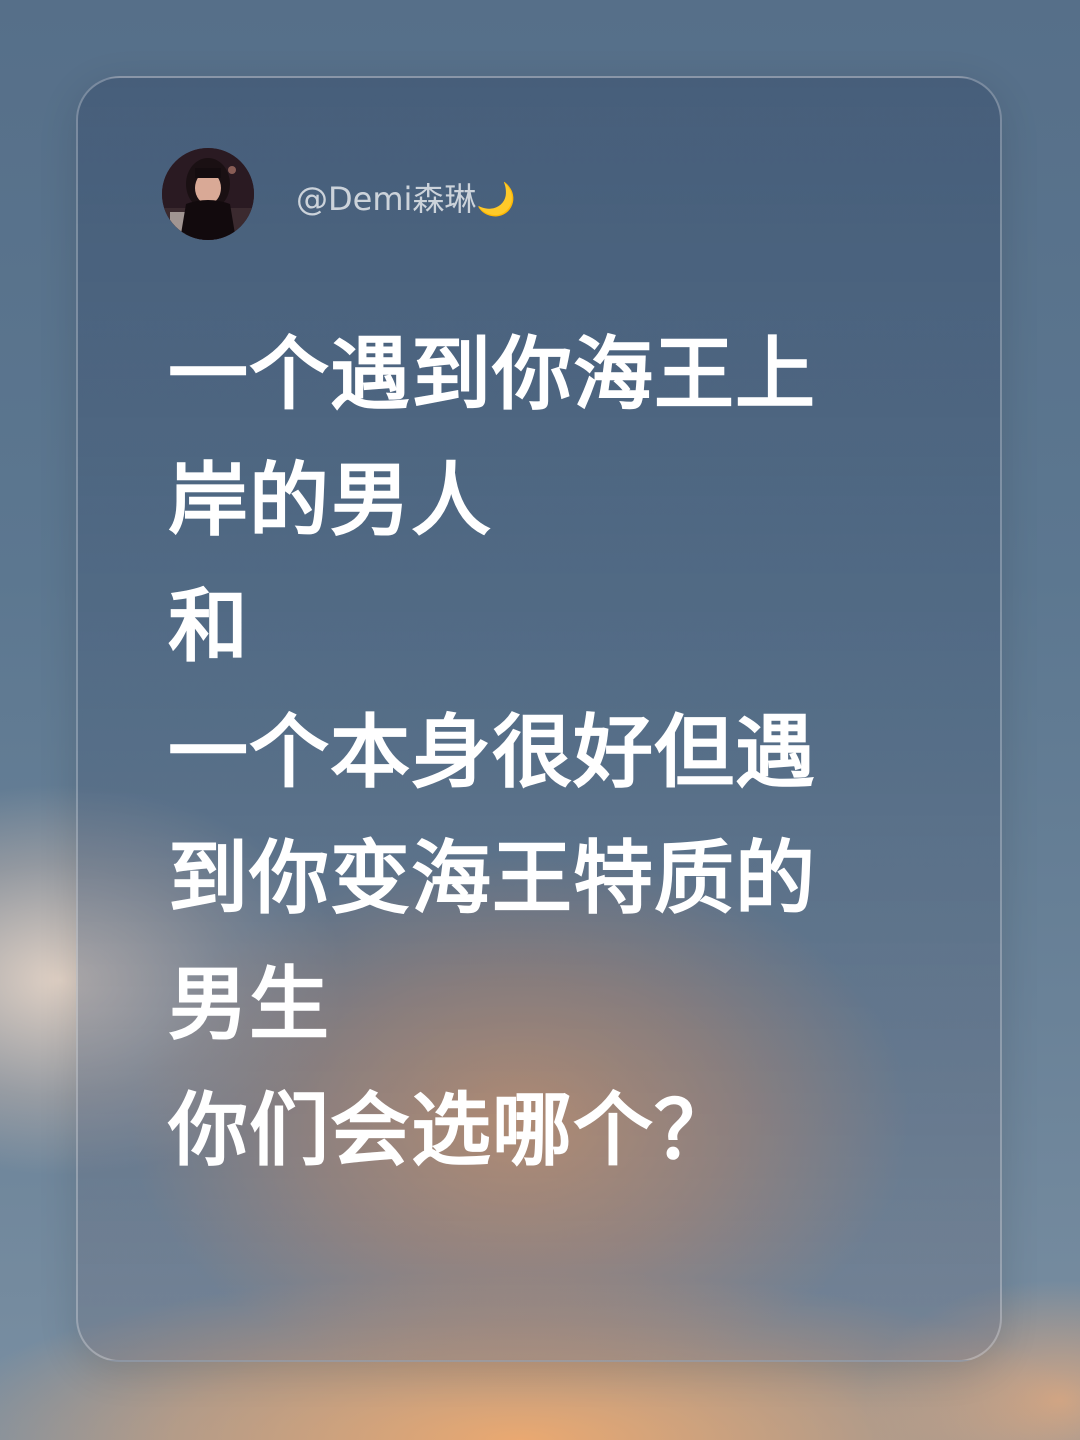  Describe the element at coordinates (386, 199) in the screenshot. I see `author-handle-text: @Demi森琳` at that location.